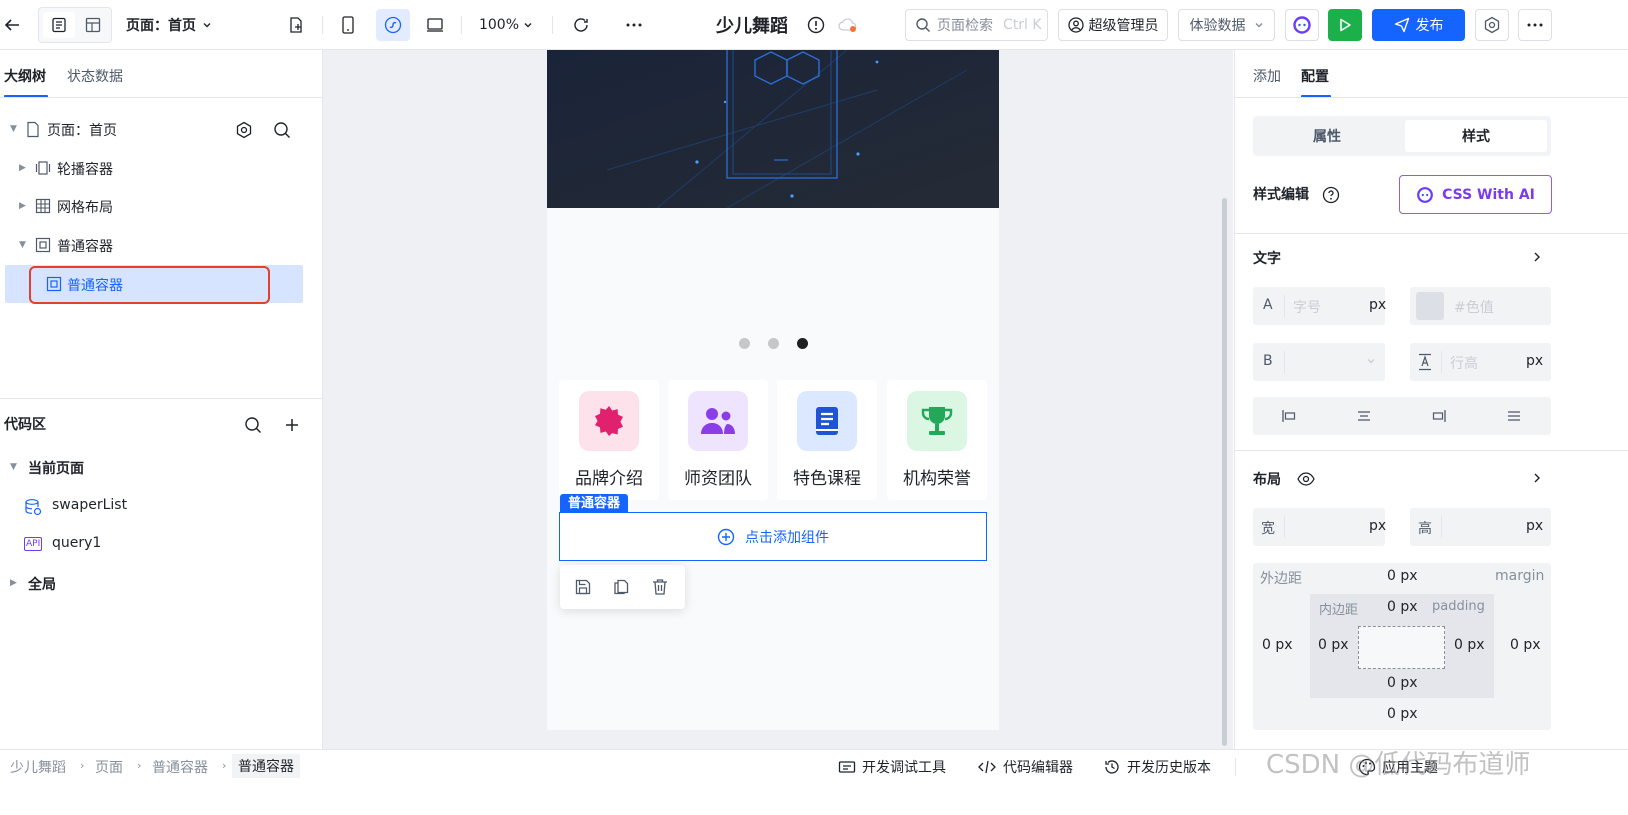  I want to click on tab-outline-tree: 大纲树, so click(25, 76).